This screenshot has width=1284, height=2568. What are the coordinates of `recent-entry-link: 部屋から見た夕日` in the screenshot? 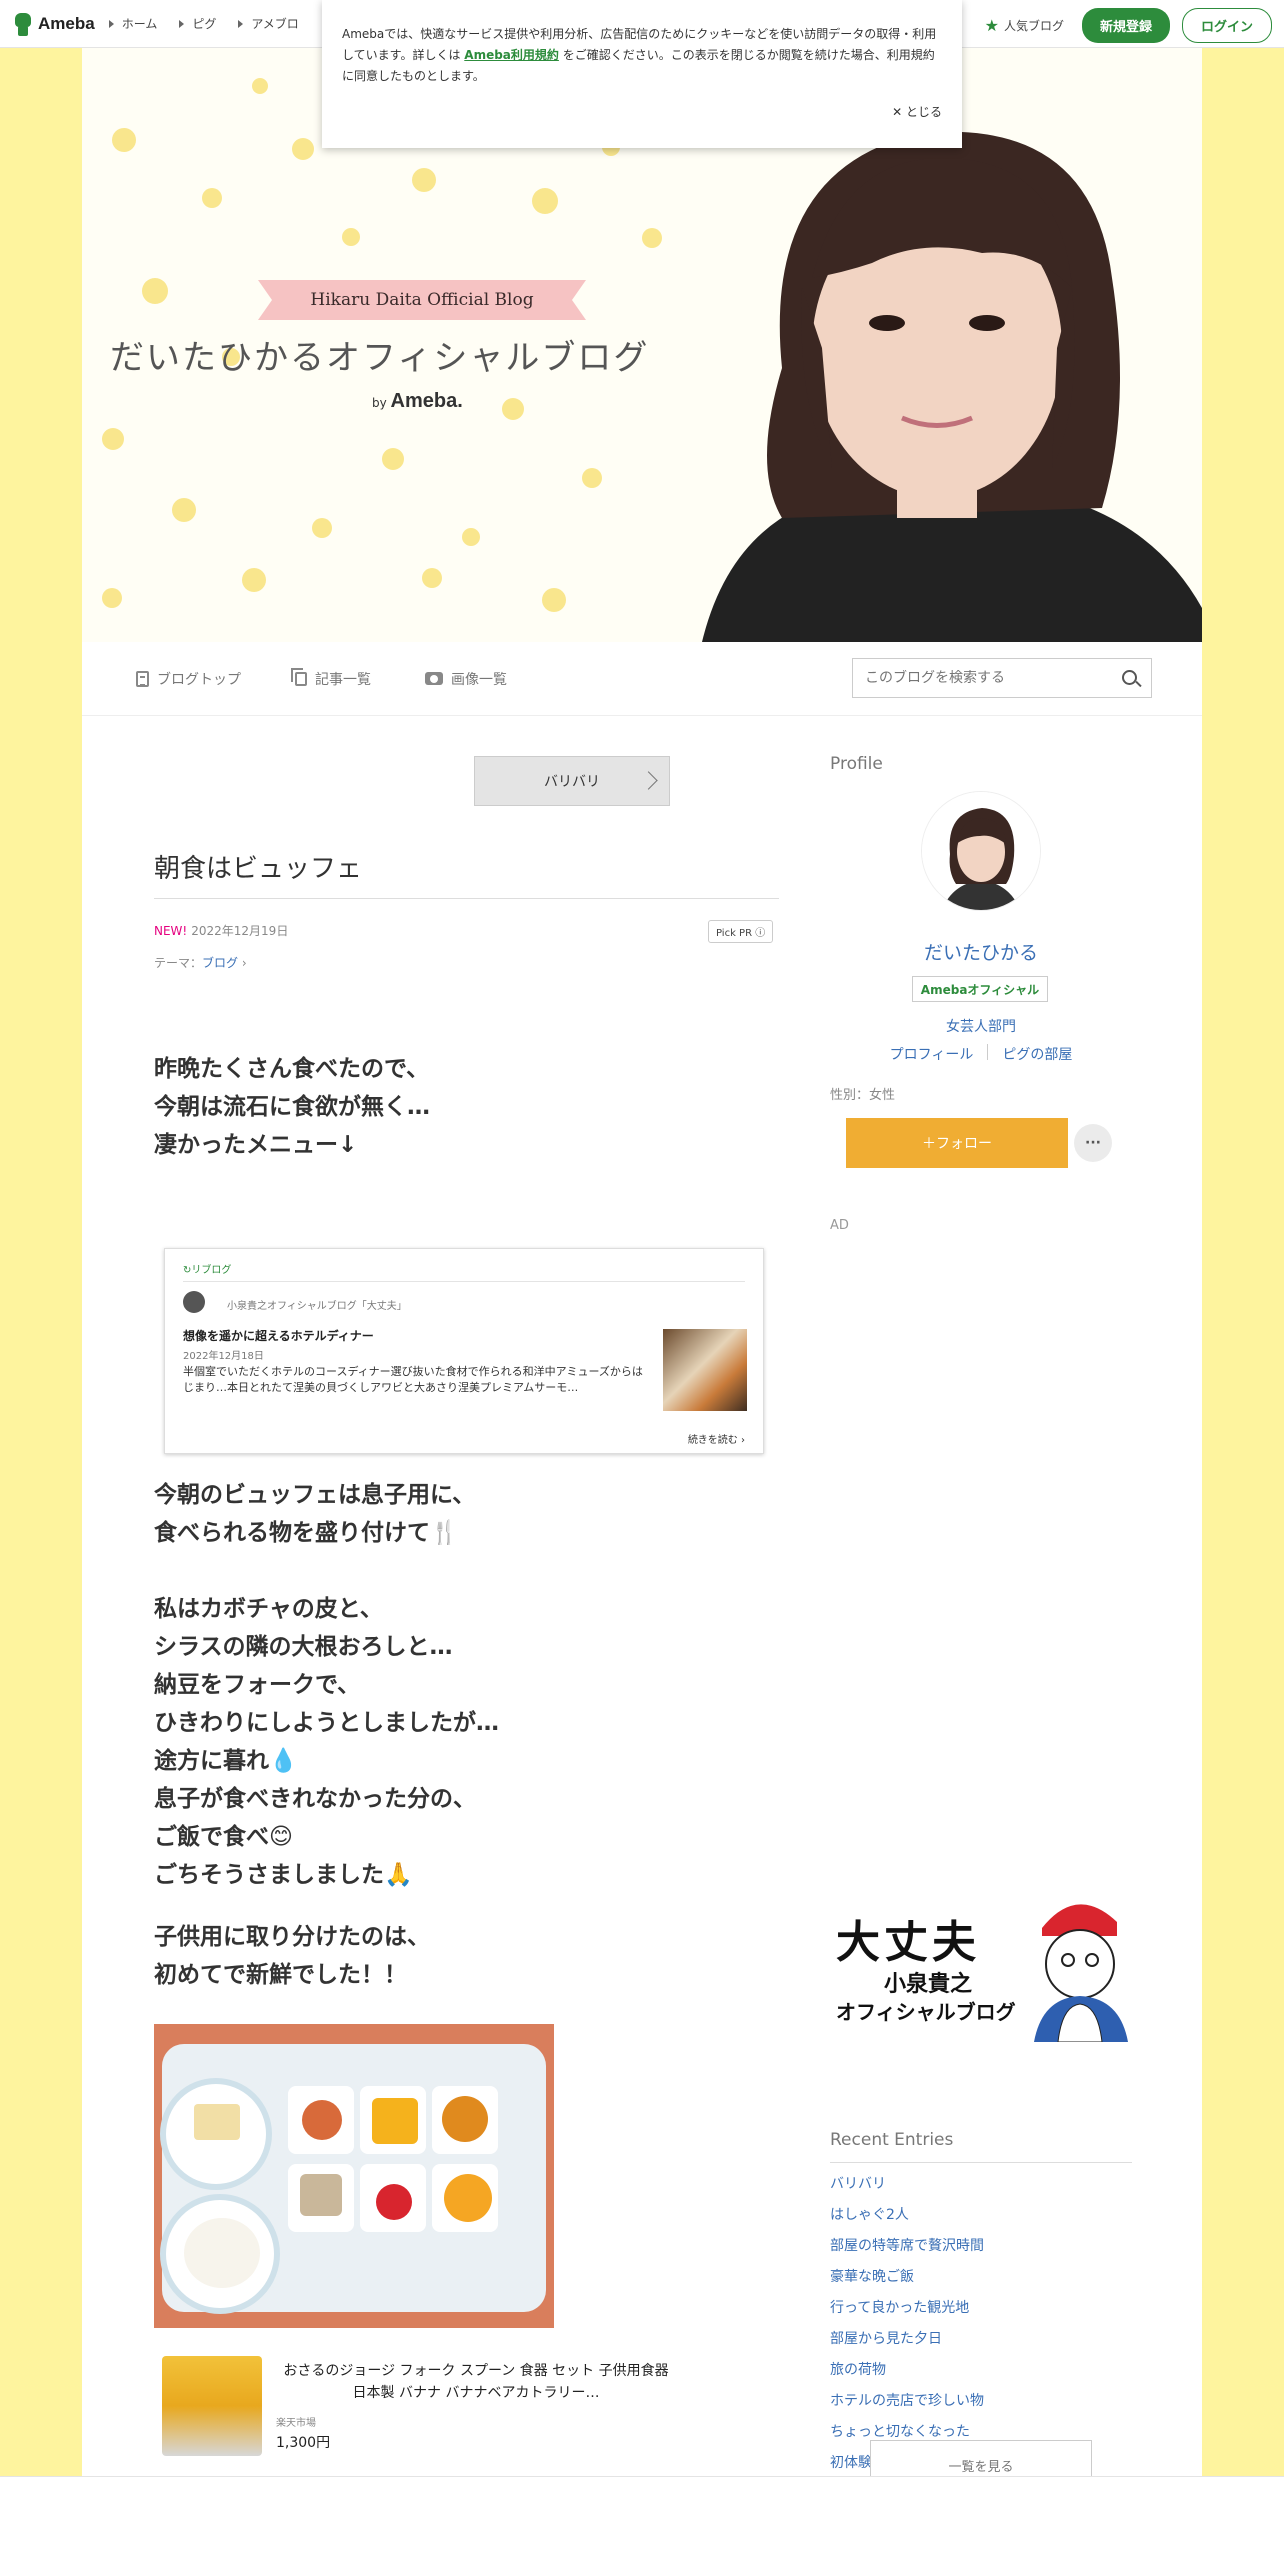 It's located at (907, 2344).